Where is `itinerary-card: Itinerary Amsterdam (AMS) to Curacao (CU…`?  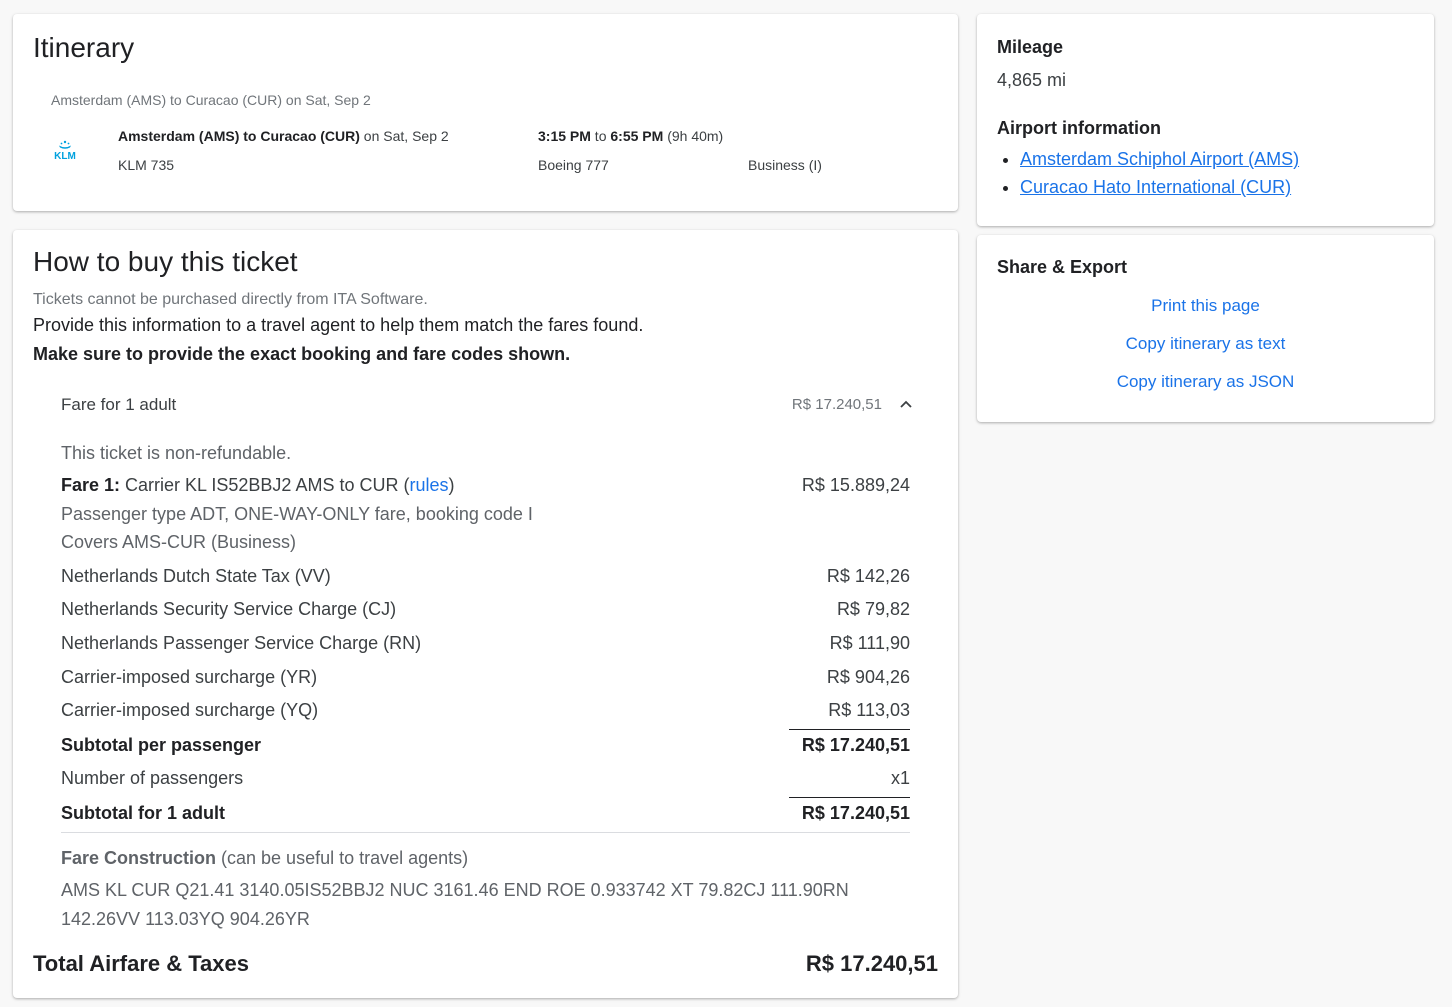
itinerary-card: Itinerary Amsterdam (AMS) to Curacao (CU… is located at coordinates (485, 112).